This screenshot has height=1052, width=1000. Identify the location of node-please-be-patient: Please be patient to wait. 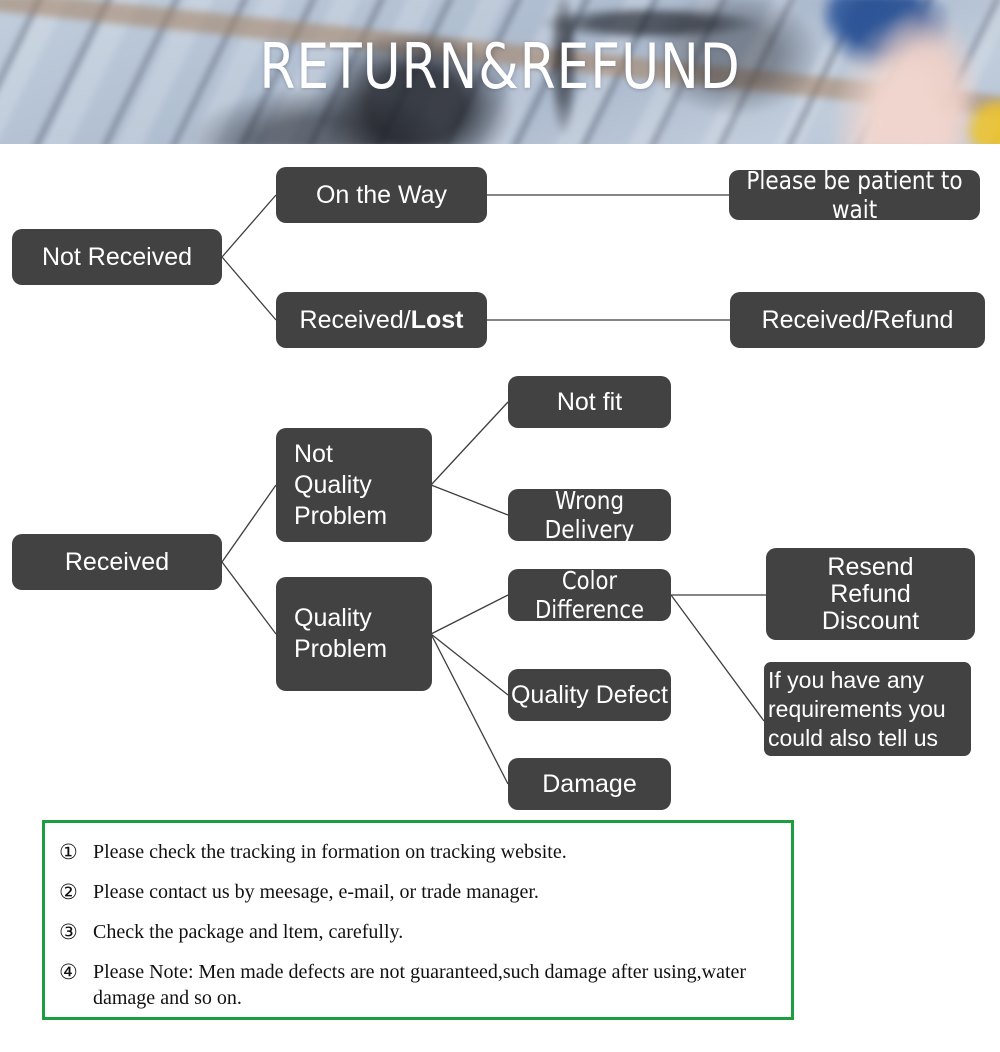
(854, 195).